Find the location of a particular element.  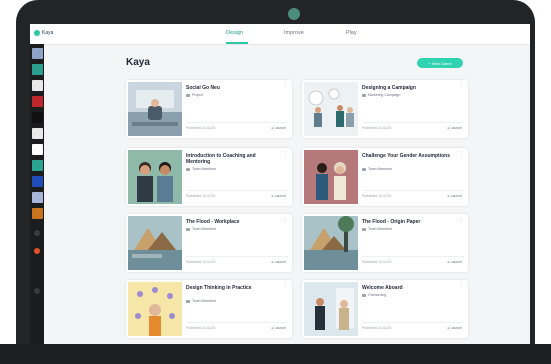

card-title: Welcome Aboard is located at coordinates (407, 288).